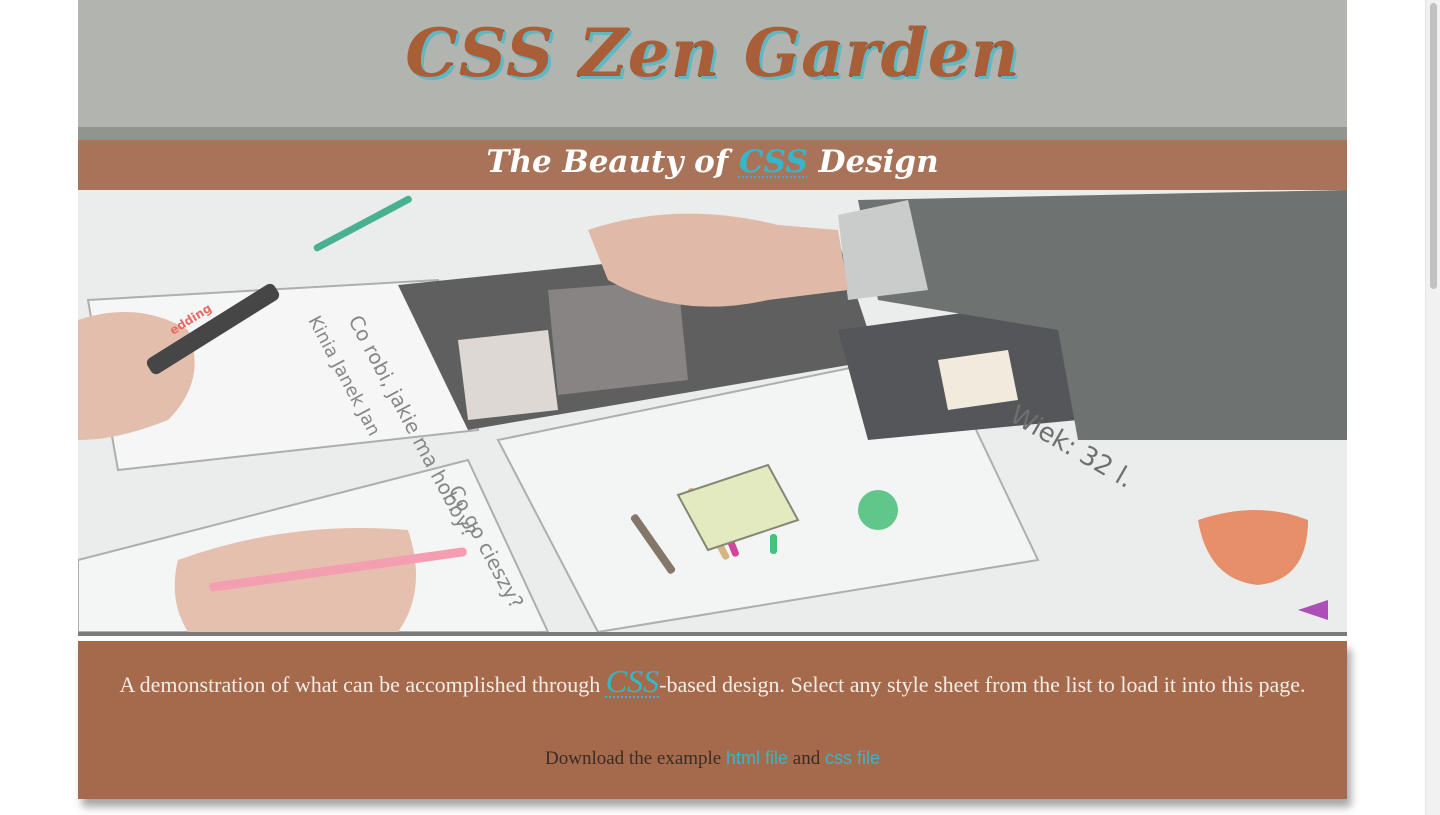 The width and height of the screenshot is (1440, 815). Describe the element at coordinates (773, 162) in the screenshot. I see `subtitle-css-abbr: CSS` at that location.